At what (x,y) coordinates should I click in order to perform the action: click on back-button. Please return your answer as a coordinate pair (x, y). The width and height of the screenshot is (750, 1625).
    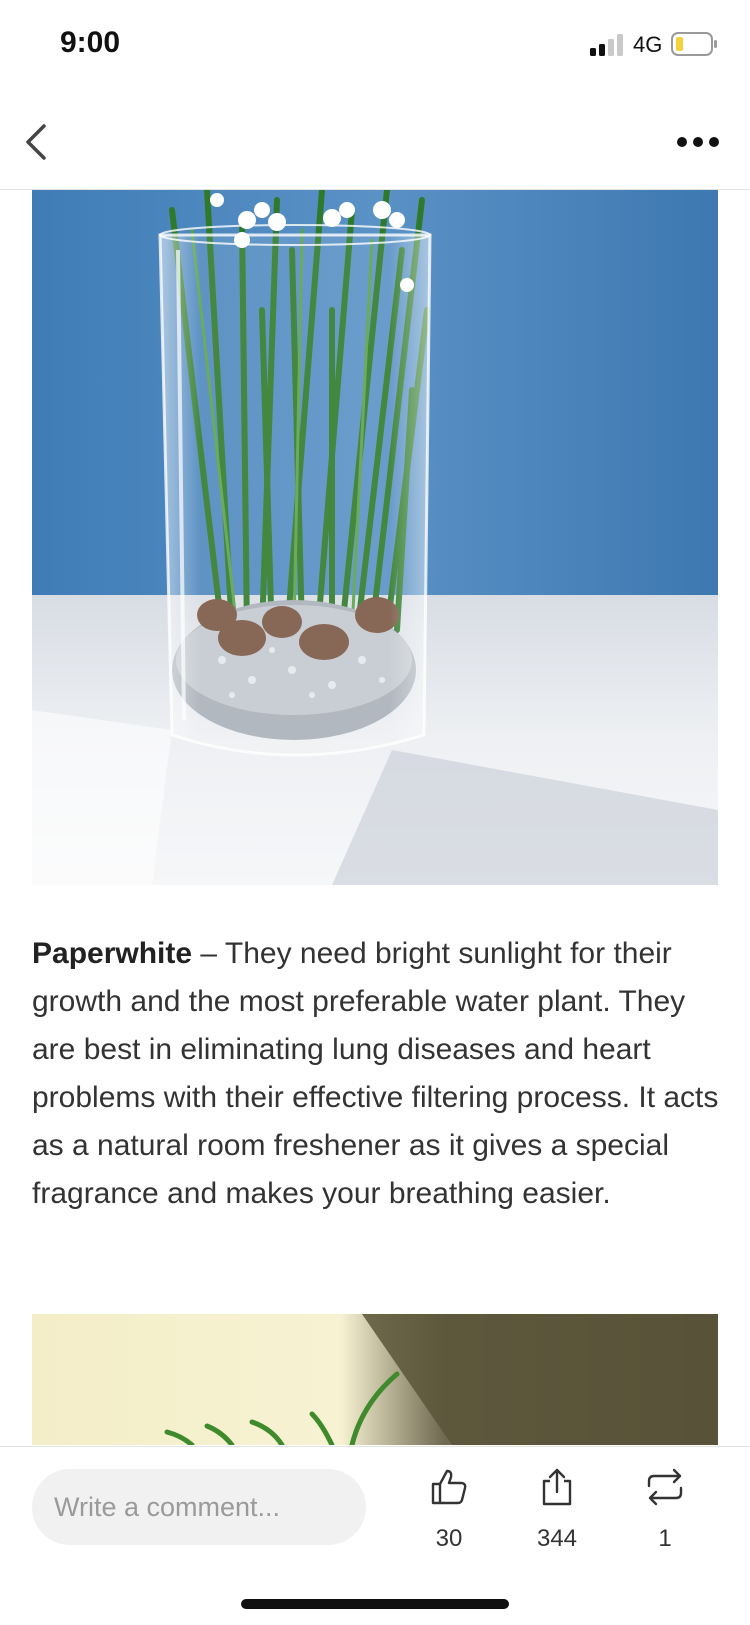
    Looking at the image, I should click on (38, 142).